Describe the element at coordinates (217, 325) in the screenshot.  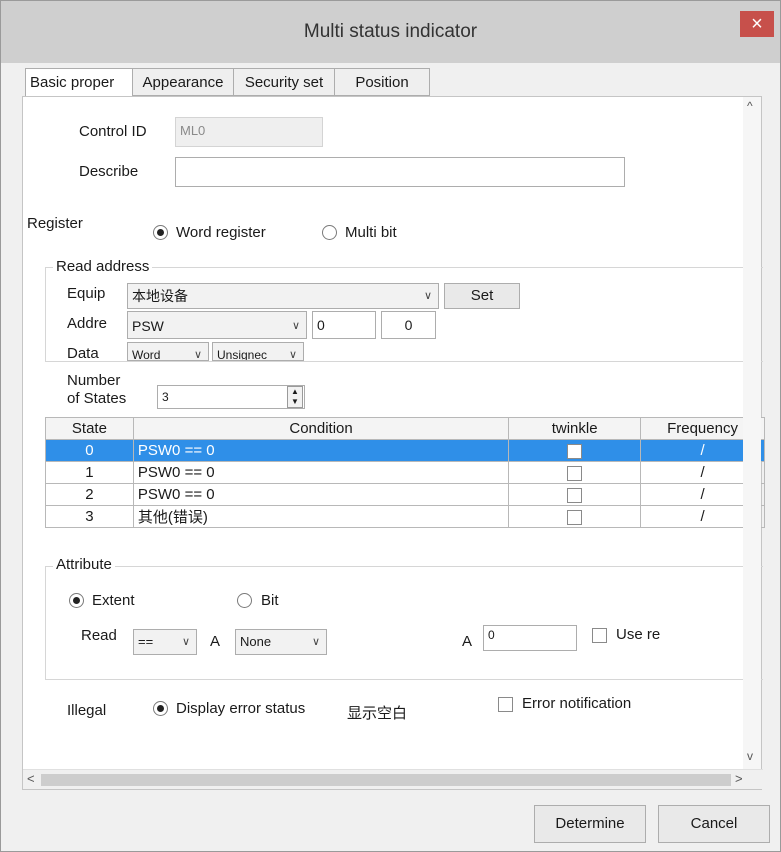
I see `addre-type-select: PSW ∨` at that location.